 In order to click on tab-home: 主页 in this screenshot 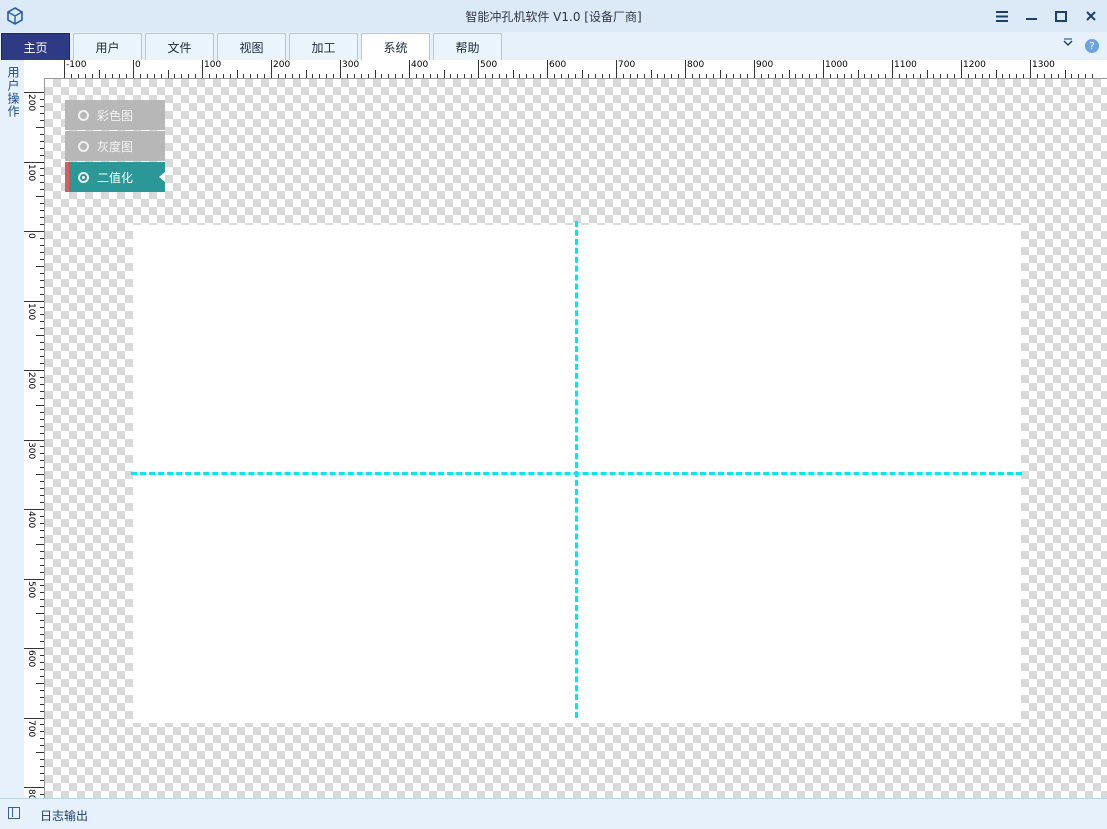, I will do `click(35, 46)`.